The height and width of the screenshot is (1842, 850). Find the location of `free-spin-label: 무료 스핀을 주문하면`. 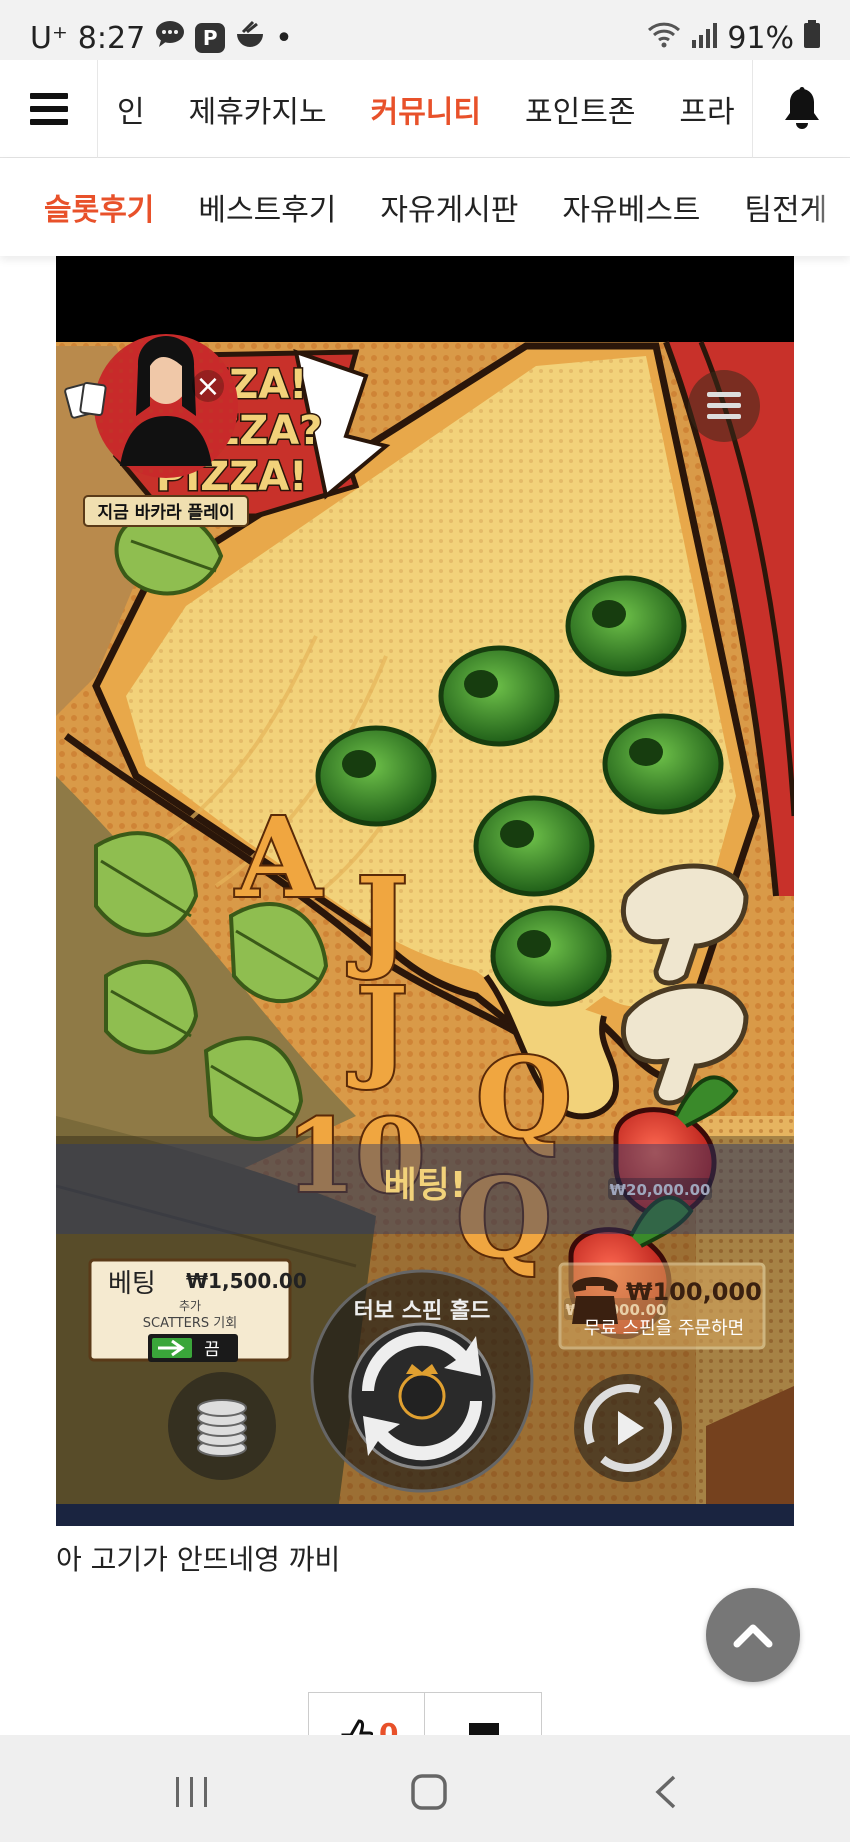

free-spin-label: 무료 스핀을 주문하면 is located at coordinates (664, 1328).